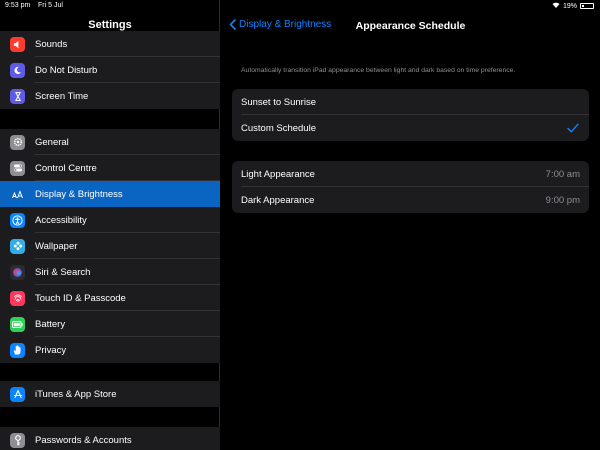 The height and width of the screenshot is (450, 600). What do you see at coordinates (410, 174) in the screenshot?
I see `light-appearance-row: Light Appearance 7:00 am` at bounding box center [410, 174].